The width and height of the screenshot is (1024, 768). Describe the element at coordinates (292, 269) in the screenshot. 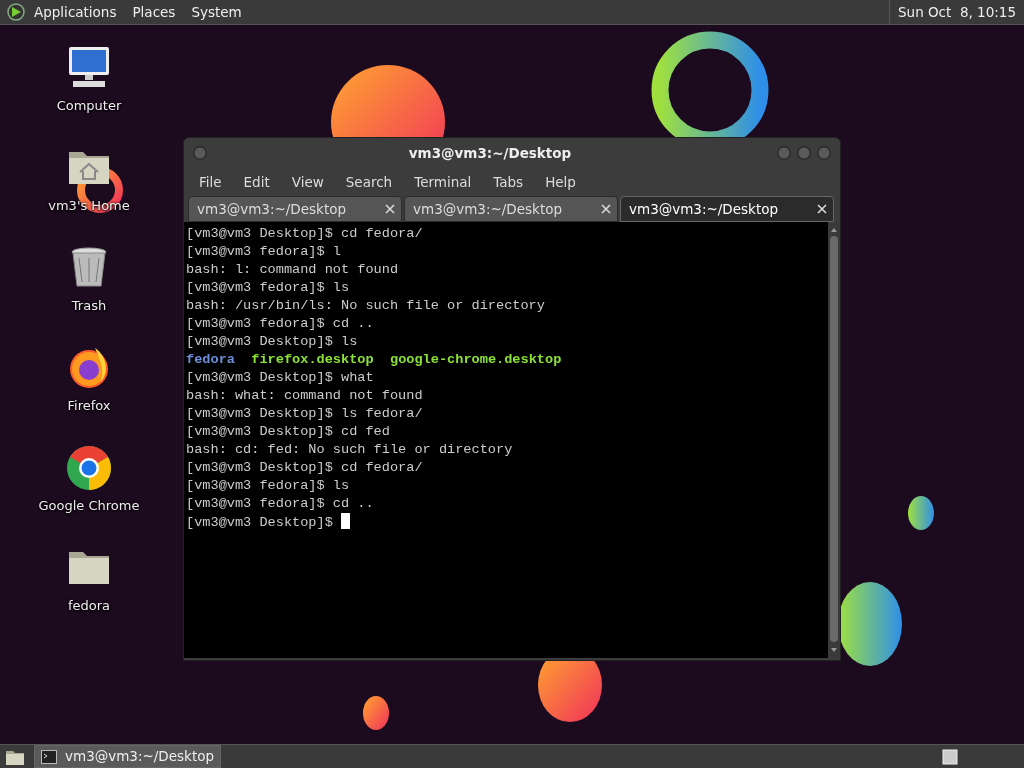

I see `terminal-line: bash: l: command not found` at that location.